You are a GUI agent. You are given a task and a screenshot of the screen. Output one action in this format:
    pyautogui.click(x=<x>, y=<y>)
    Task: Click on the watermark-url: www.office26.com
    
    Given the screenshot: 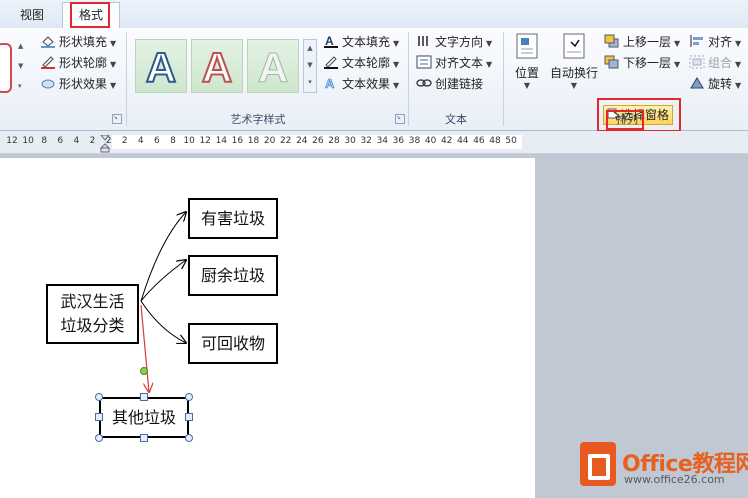 What is the action you would take?
    pyautogui.click(x=674, y=479)
    